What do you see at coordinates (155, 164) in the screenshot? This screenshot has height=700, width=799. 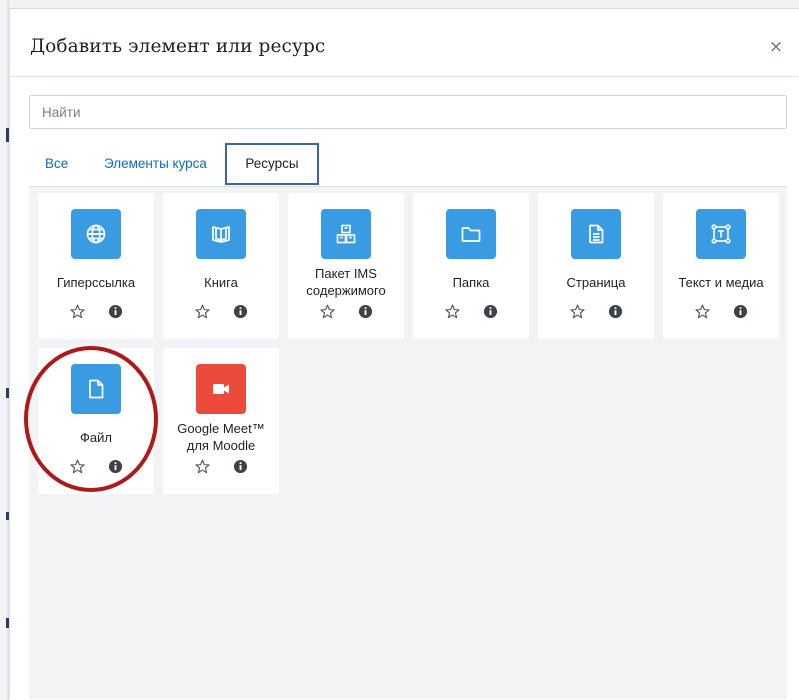 I see `tab-activities: Элементы курса` at bounding box center [155, 164].